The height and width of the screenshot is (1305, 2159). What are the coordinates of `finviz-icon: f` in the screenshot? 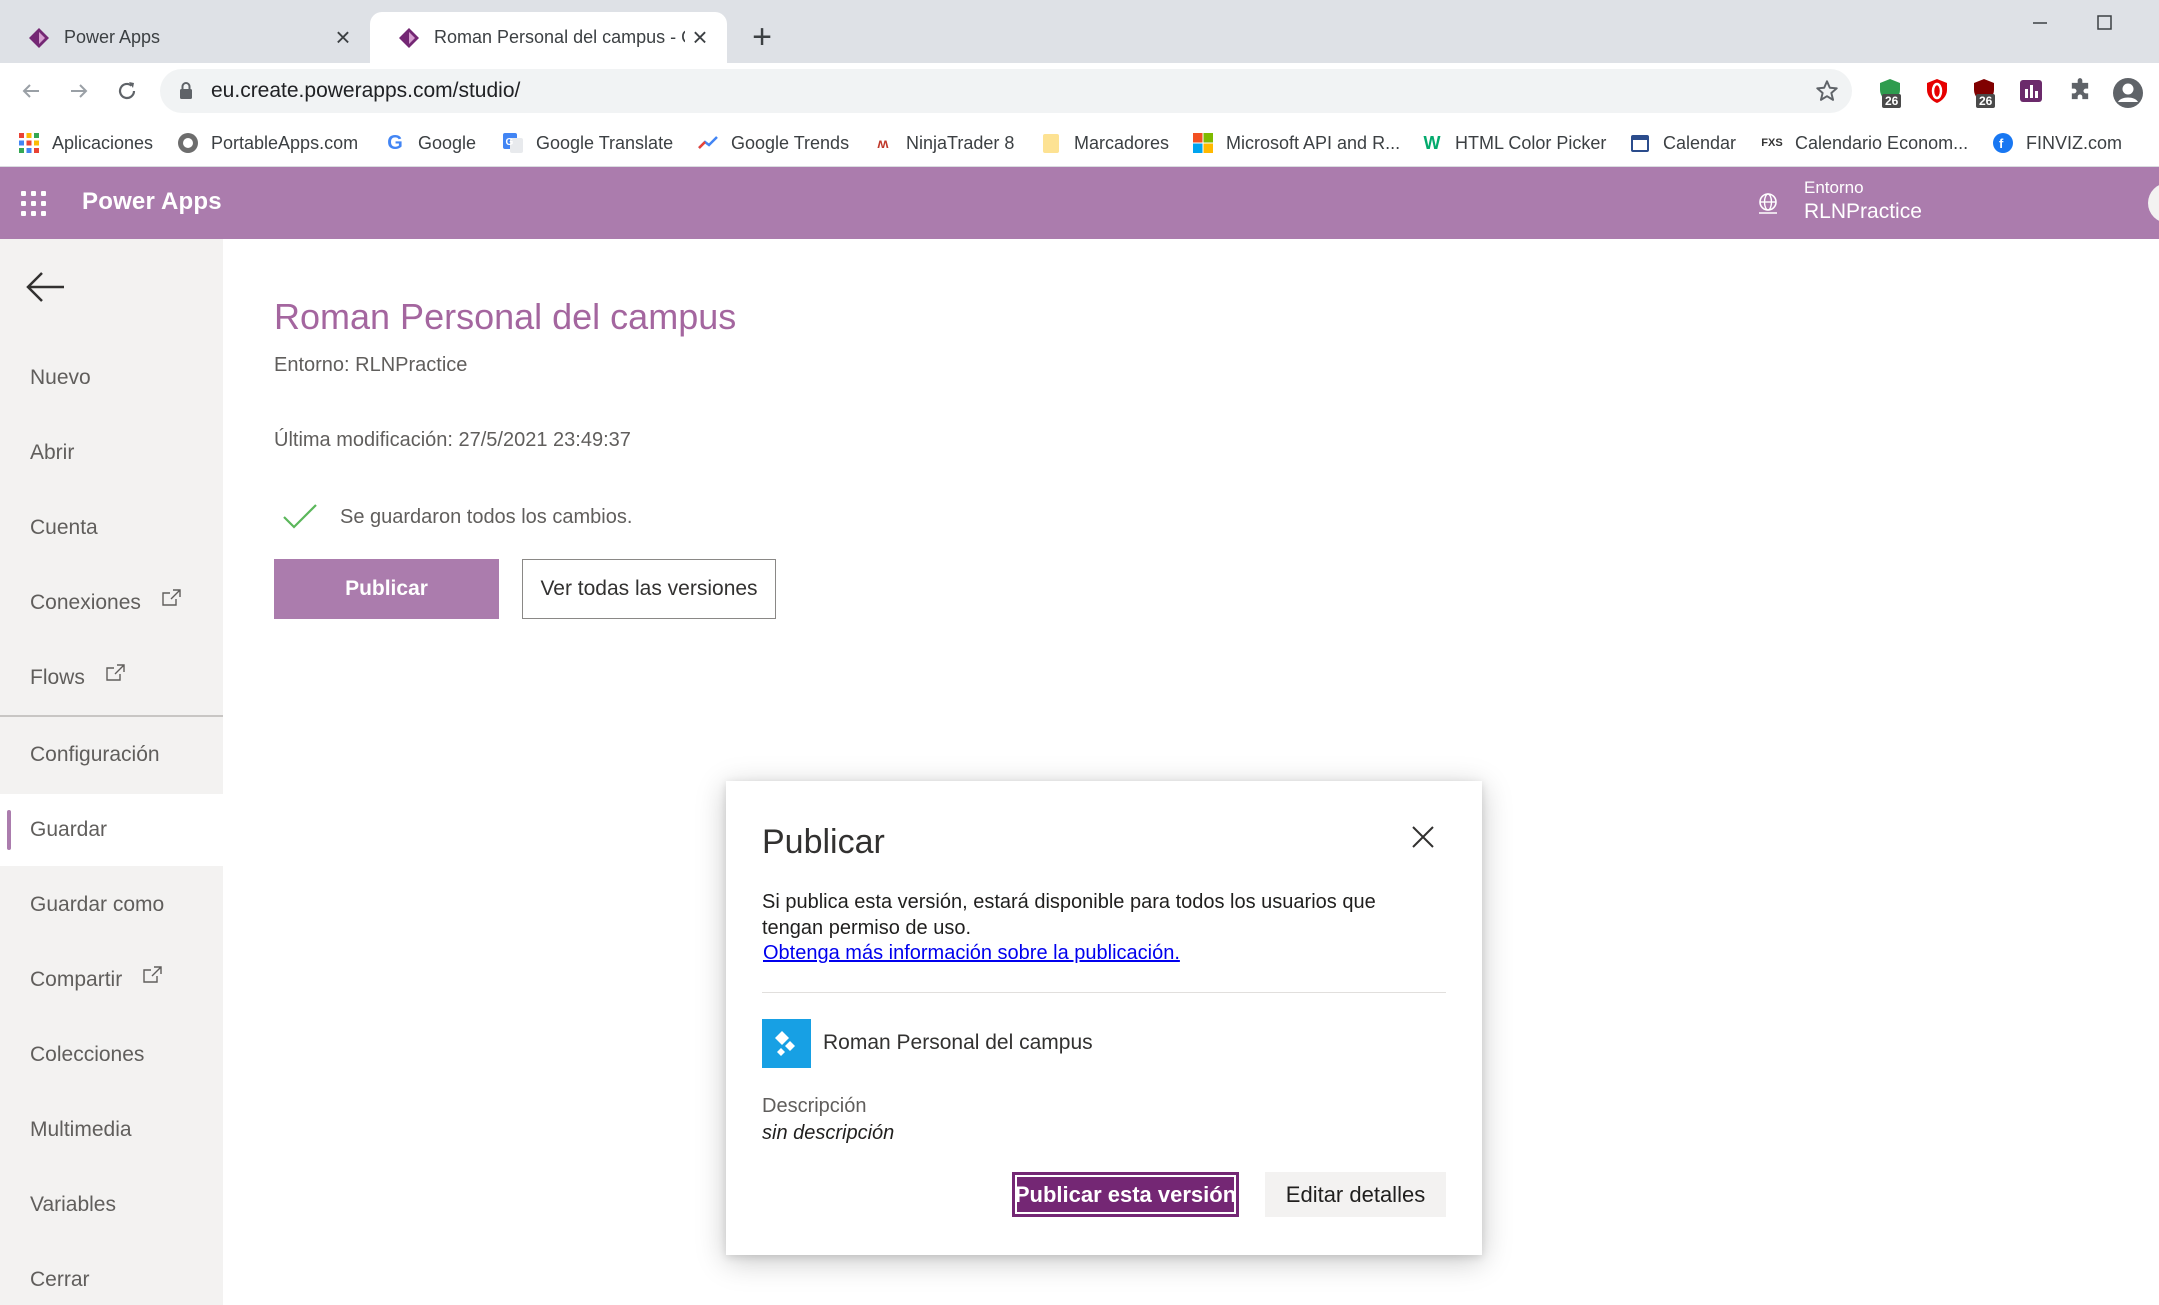 It's located at (2003, 143).